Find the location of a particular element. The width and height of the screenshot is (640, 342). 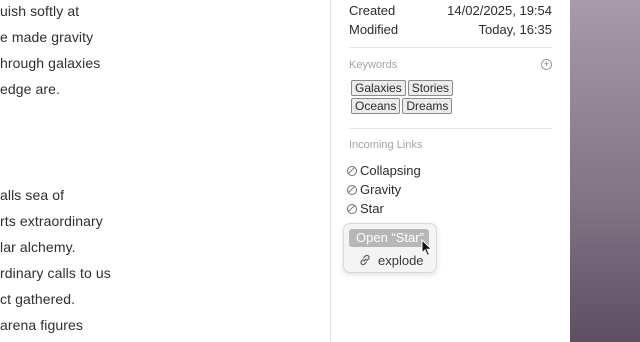

desktop-background is located at coordinates (605, 171).